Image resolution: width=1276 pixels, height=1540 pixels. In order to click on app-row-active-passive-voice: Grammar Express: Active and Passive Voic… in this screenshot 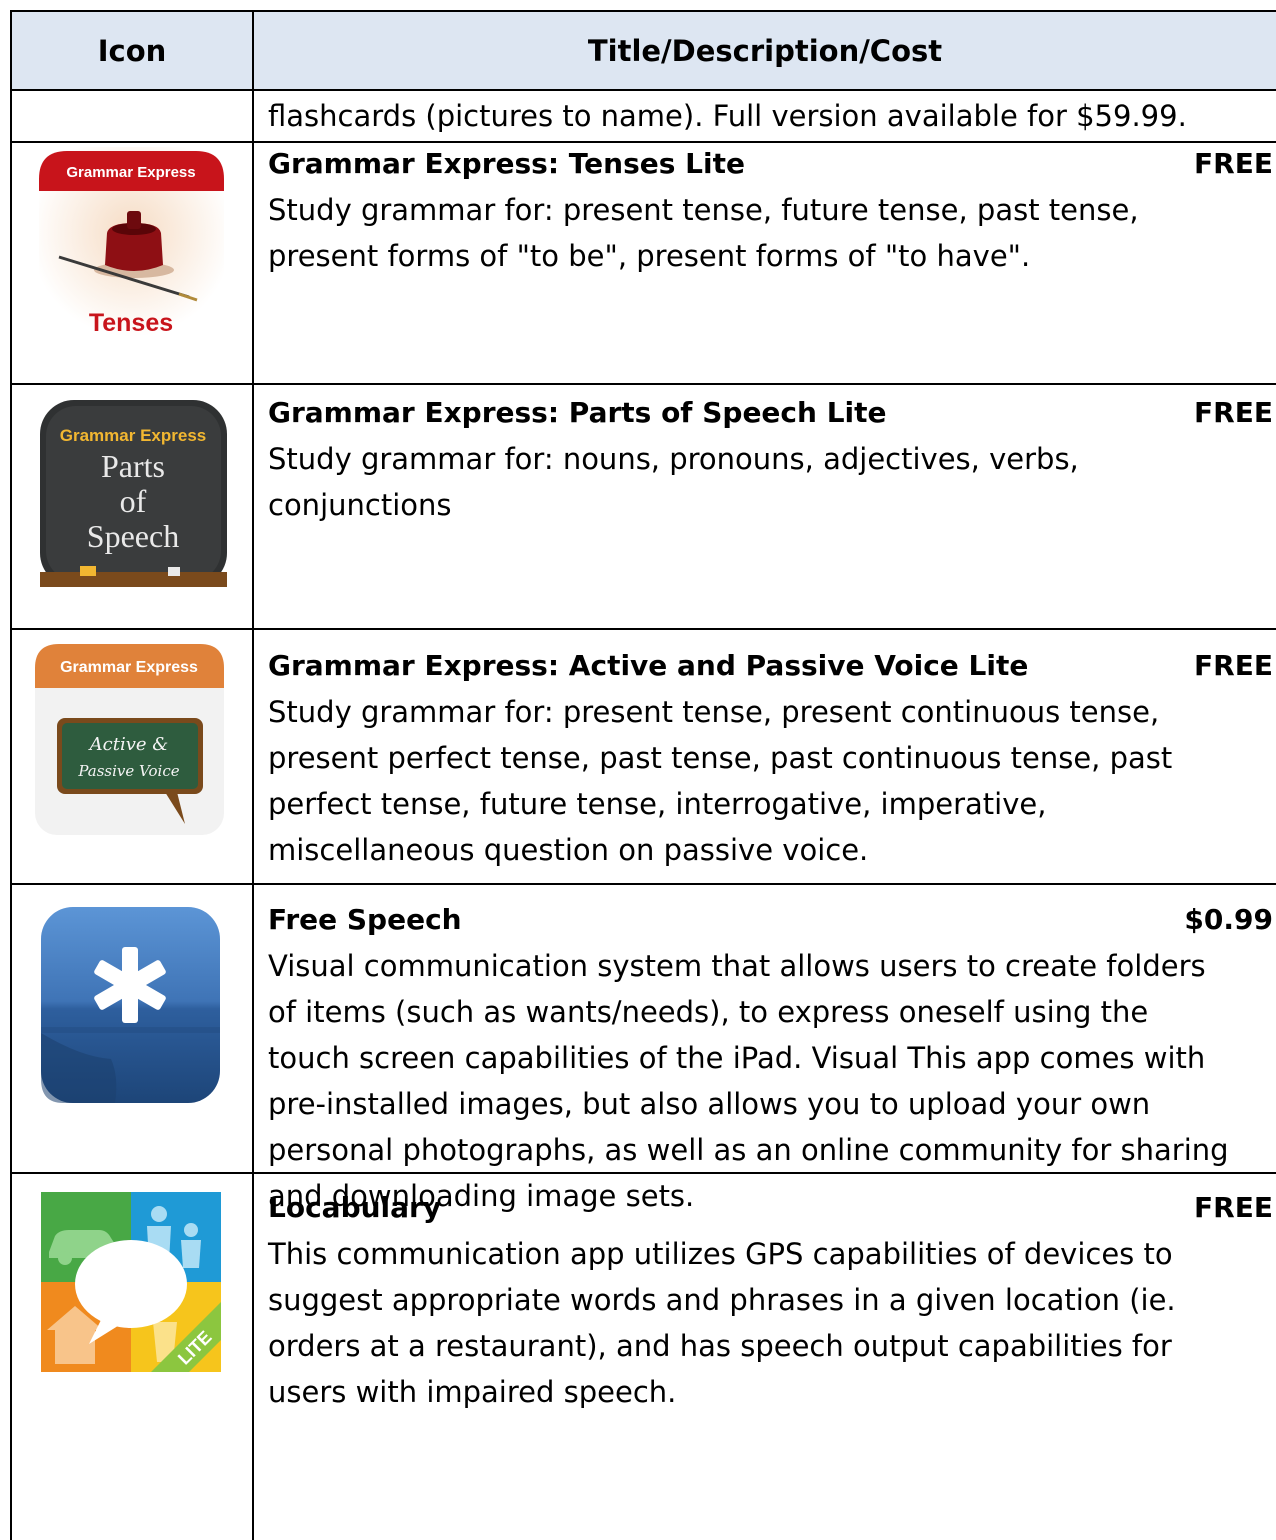, I will do `click(772, 758)`.